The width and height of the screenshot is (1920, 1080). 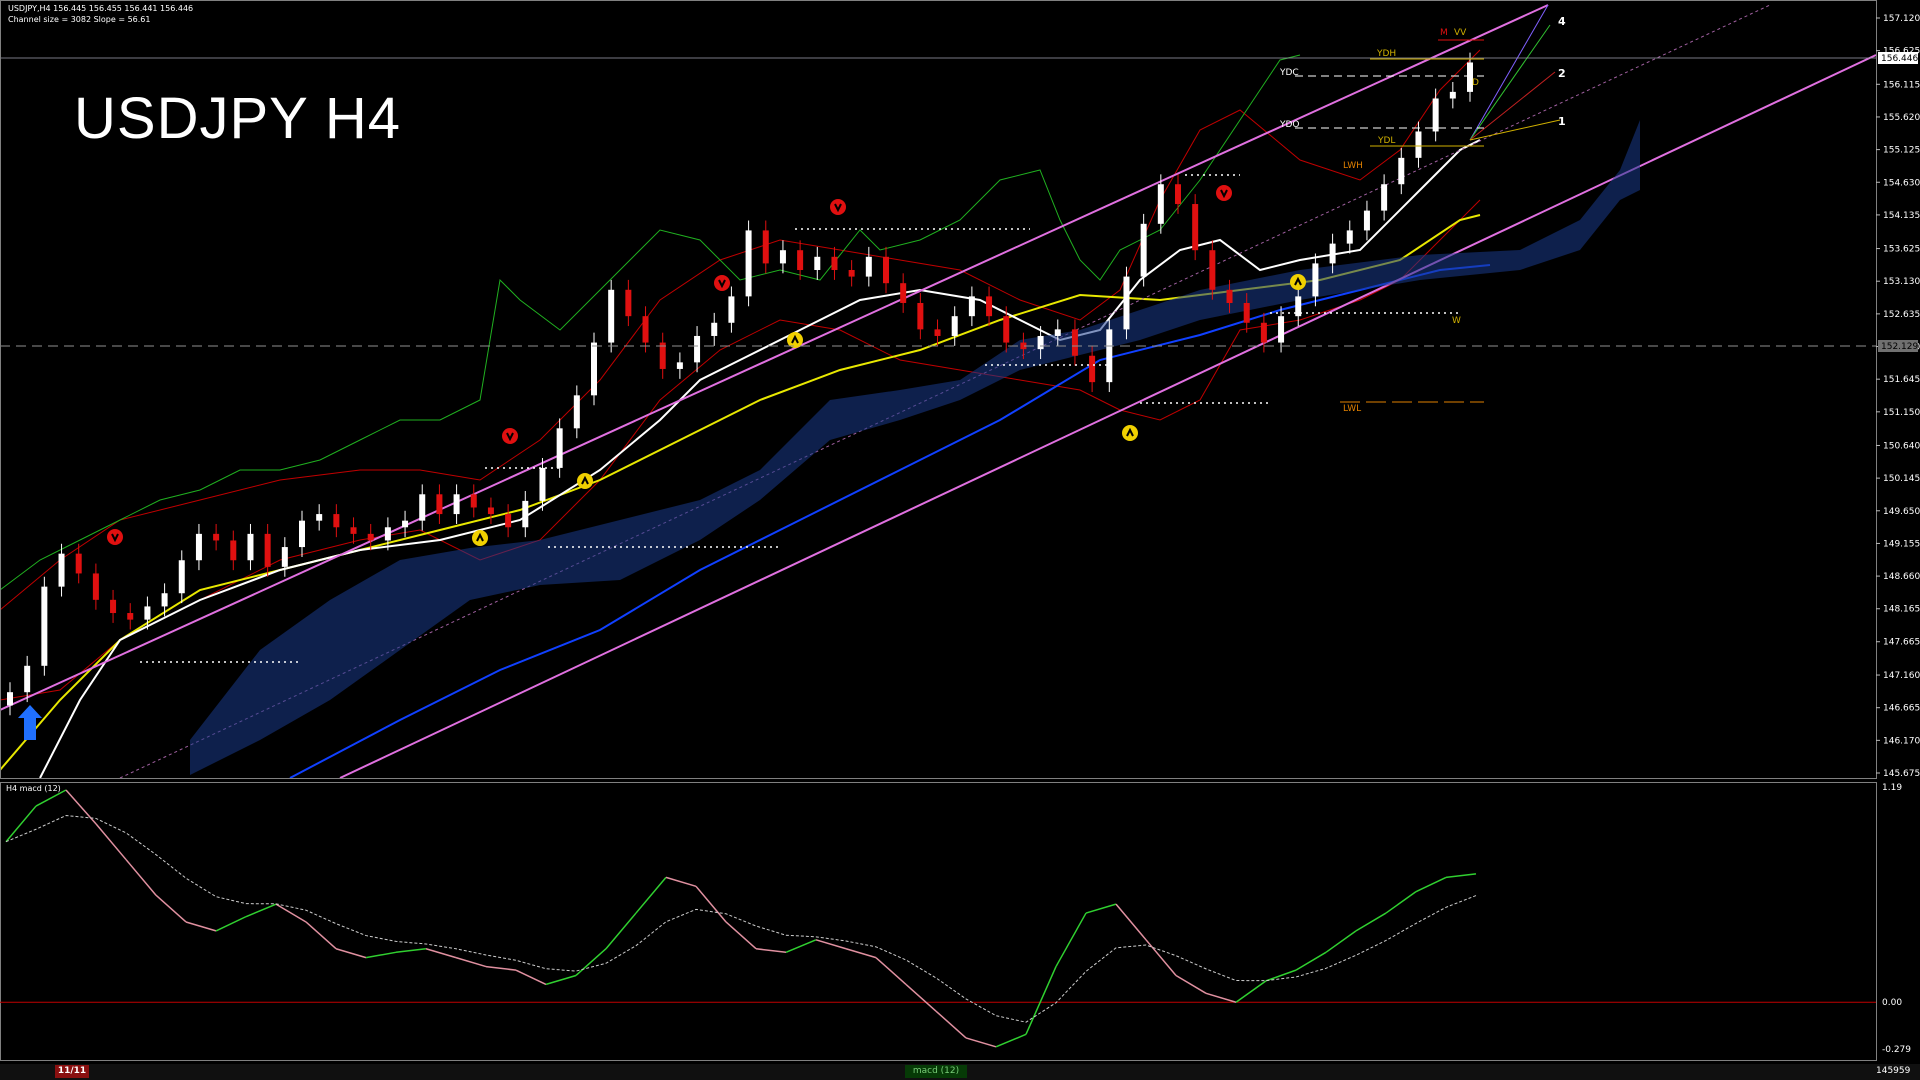 What do you see at coordinates (1444, 33) in the screenshot?
I see `level-label: M` at bounding box center [1444, 33].